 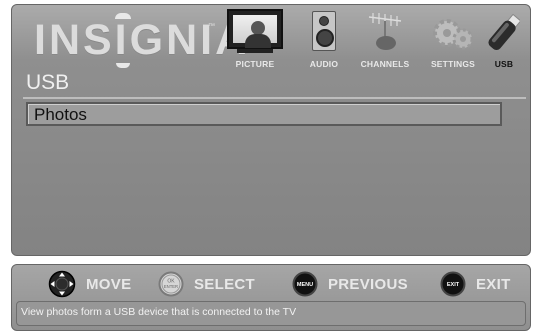 I want to click on tab-settings-label: SETTINGS, so click(x=453, y=64).